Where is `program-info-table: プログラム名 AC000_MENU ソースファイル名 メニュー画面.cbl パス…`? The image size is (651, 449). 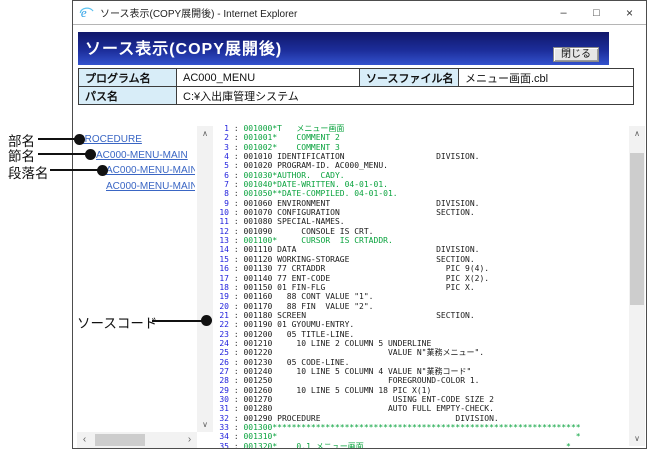 program-info-table: プログラム名 AC000_MENU ソースファイル名 メニュー画面.cbl パス… is located at coordinates (356, 86).